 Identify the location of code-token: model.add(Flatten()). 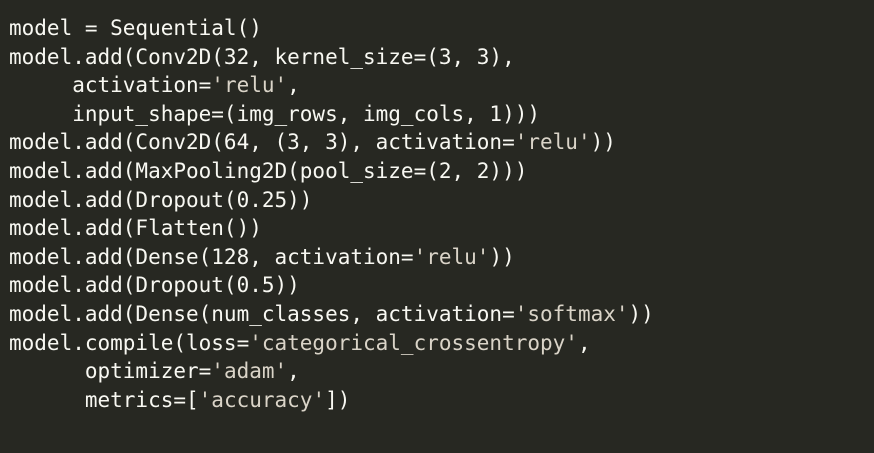
(135, 228).